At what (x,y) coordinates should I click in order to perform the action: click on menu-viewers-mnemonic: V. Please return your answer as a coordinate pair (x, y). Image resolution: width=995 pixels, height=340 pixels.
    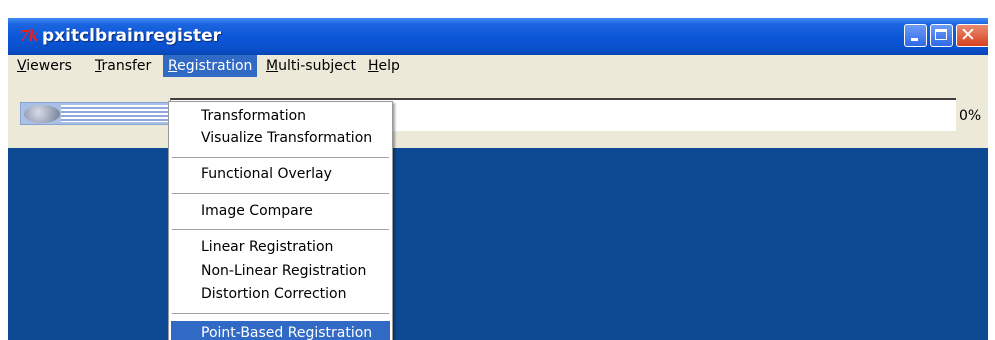
    Looking at the image, I should click on (22, 66).